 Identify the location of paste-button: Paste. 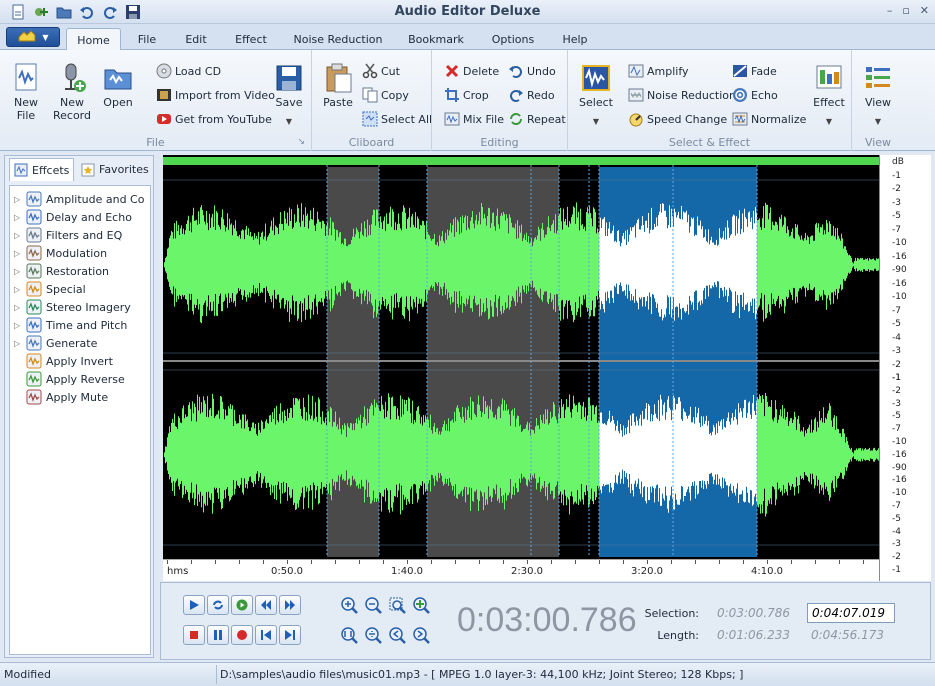
(338, 85).